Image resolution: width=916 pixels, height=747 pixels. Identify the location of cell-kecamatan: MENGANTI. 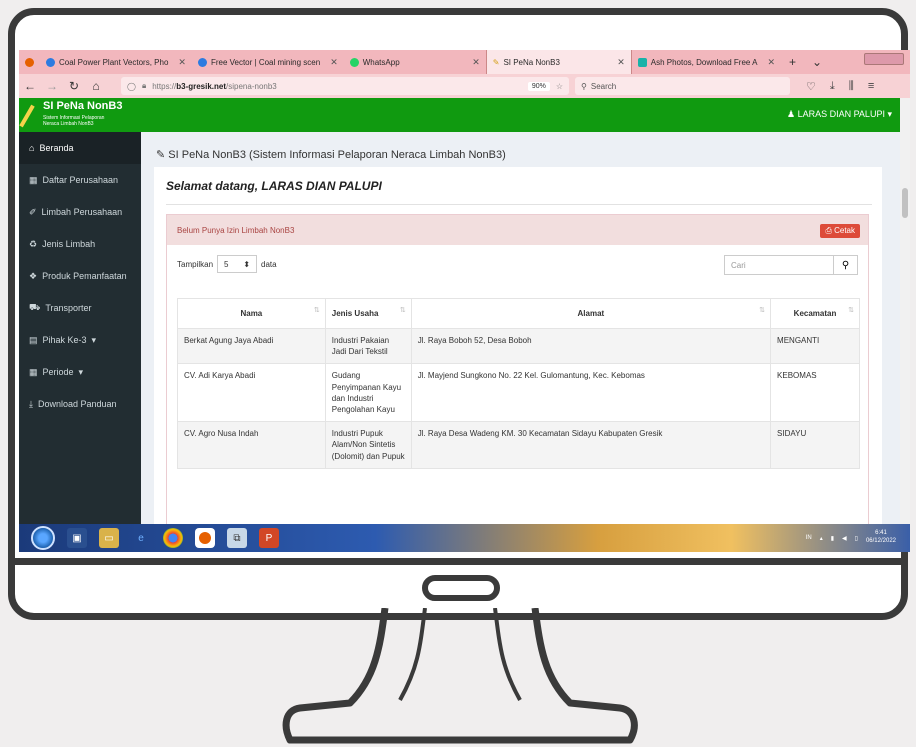
(815, 346).